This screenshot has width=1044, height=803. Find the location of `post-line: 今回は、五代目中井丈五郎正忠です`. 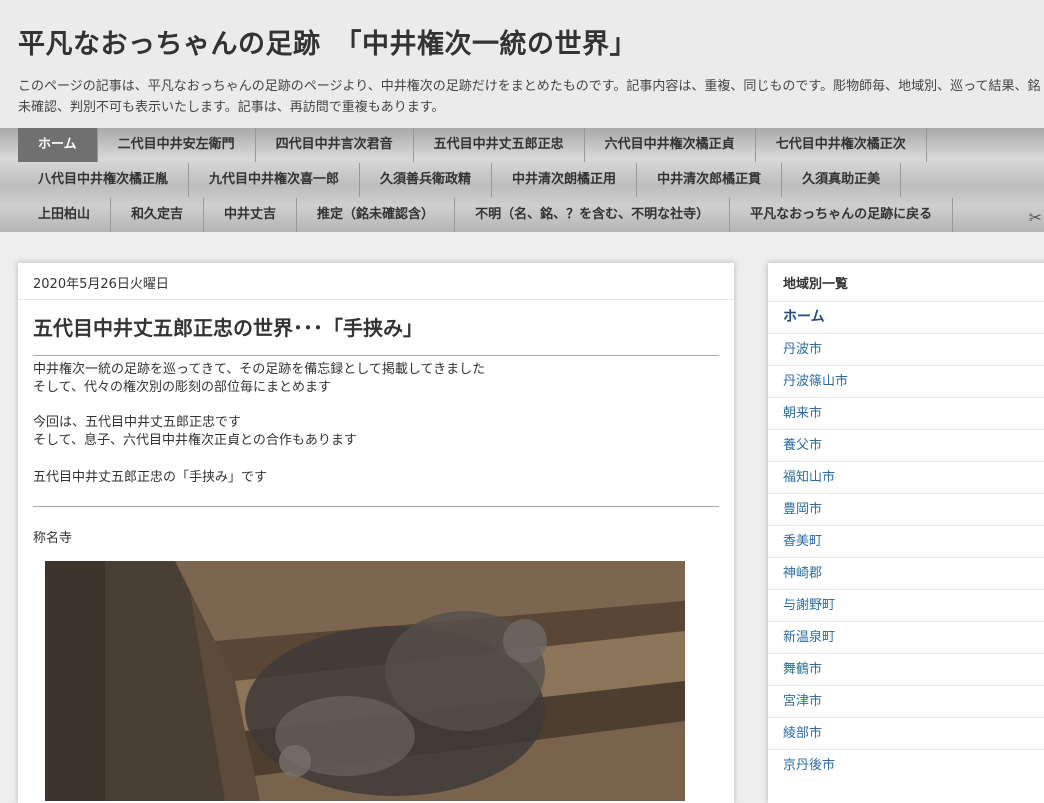

post-line: 今回は、五代目中井丈五郎正忠です is located at coordinates (137, 422).